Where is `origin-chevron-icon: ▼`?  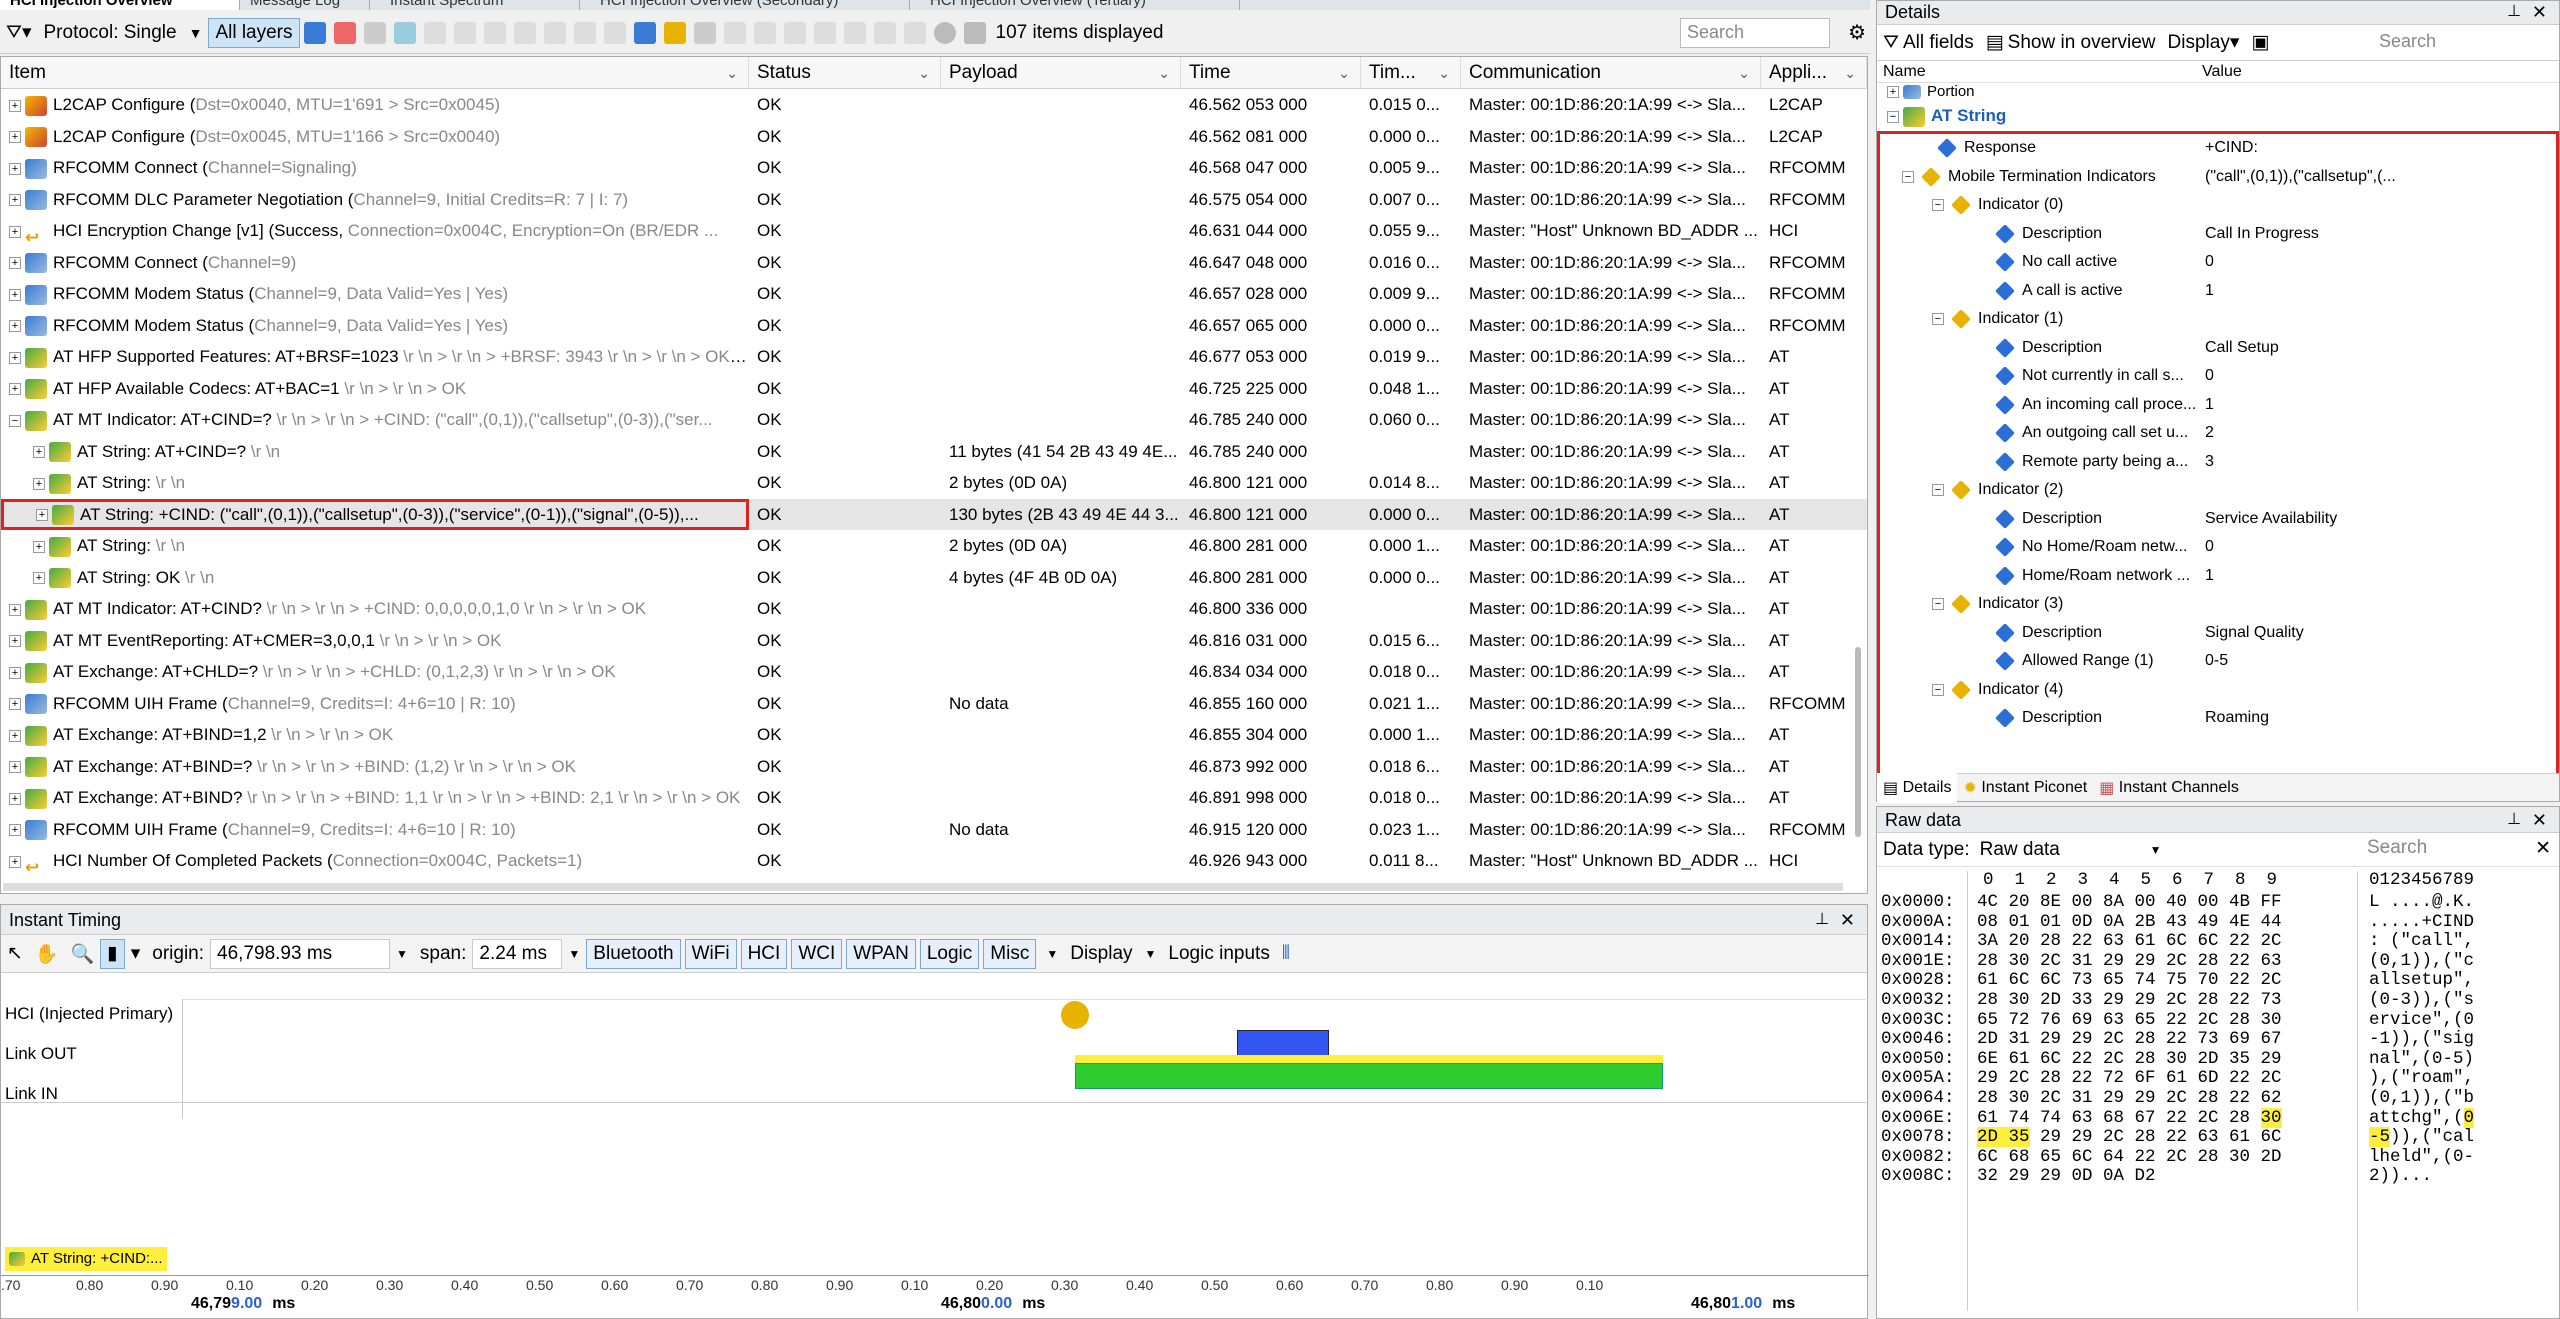 origin-chevron-icon: ▼ is located at coordinates (402, 954).